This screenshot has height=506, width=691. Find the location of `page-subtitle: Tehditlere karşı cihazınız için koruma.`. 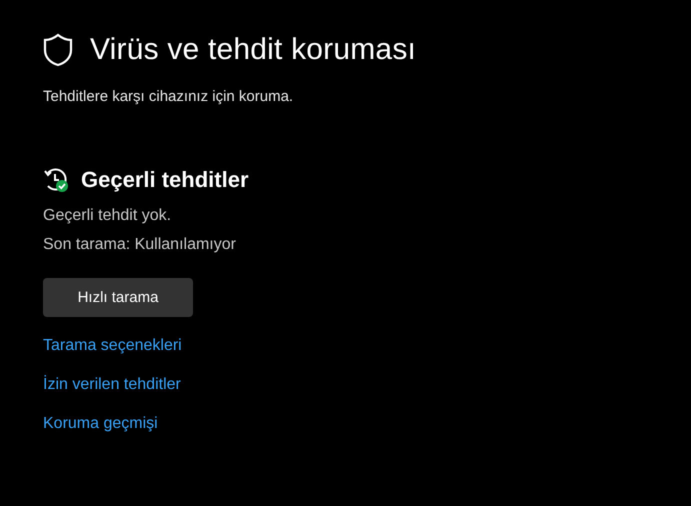

page-subtitle: Tehditlere karşı cihazınız için koruma. is located at coordinates (168, 96).